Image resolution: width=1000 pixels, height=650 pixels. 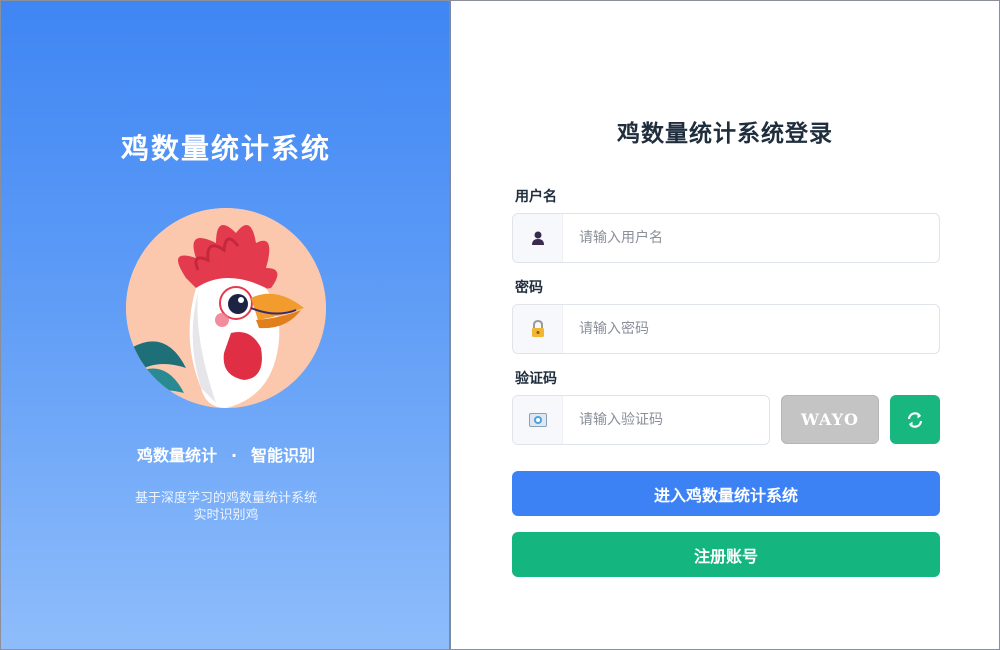 I want to click on password-input-group, so click(x=726, y=329).